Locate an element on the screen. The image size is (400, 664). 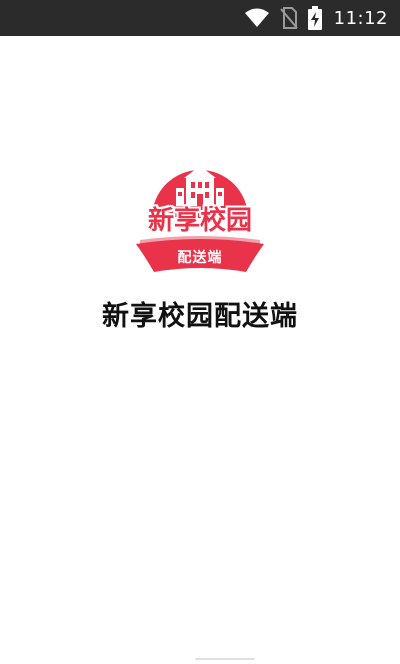
battery-charging-icon is located at coordinates (314, 18).